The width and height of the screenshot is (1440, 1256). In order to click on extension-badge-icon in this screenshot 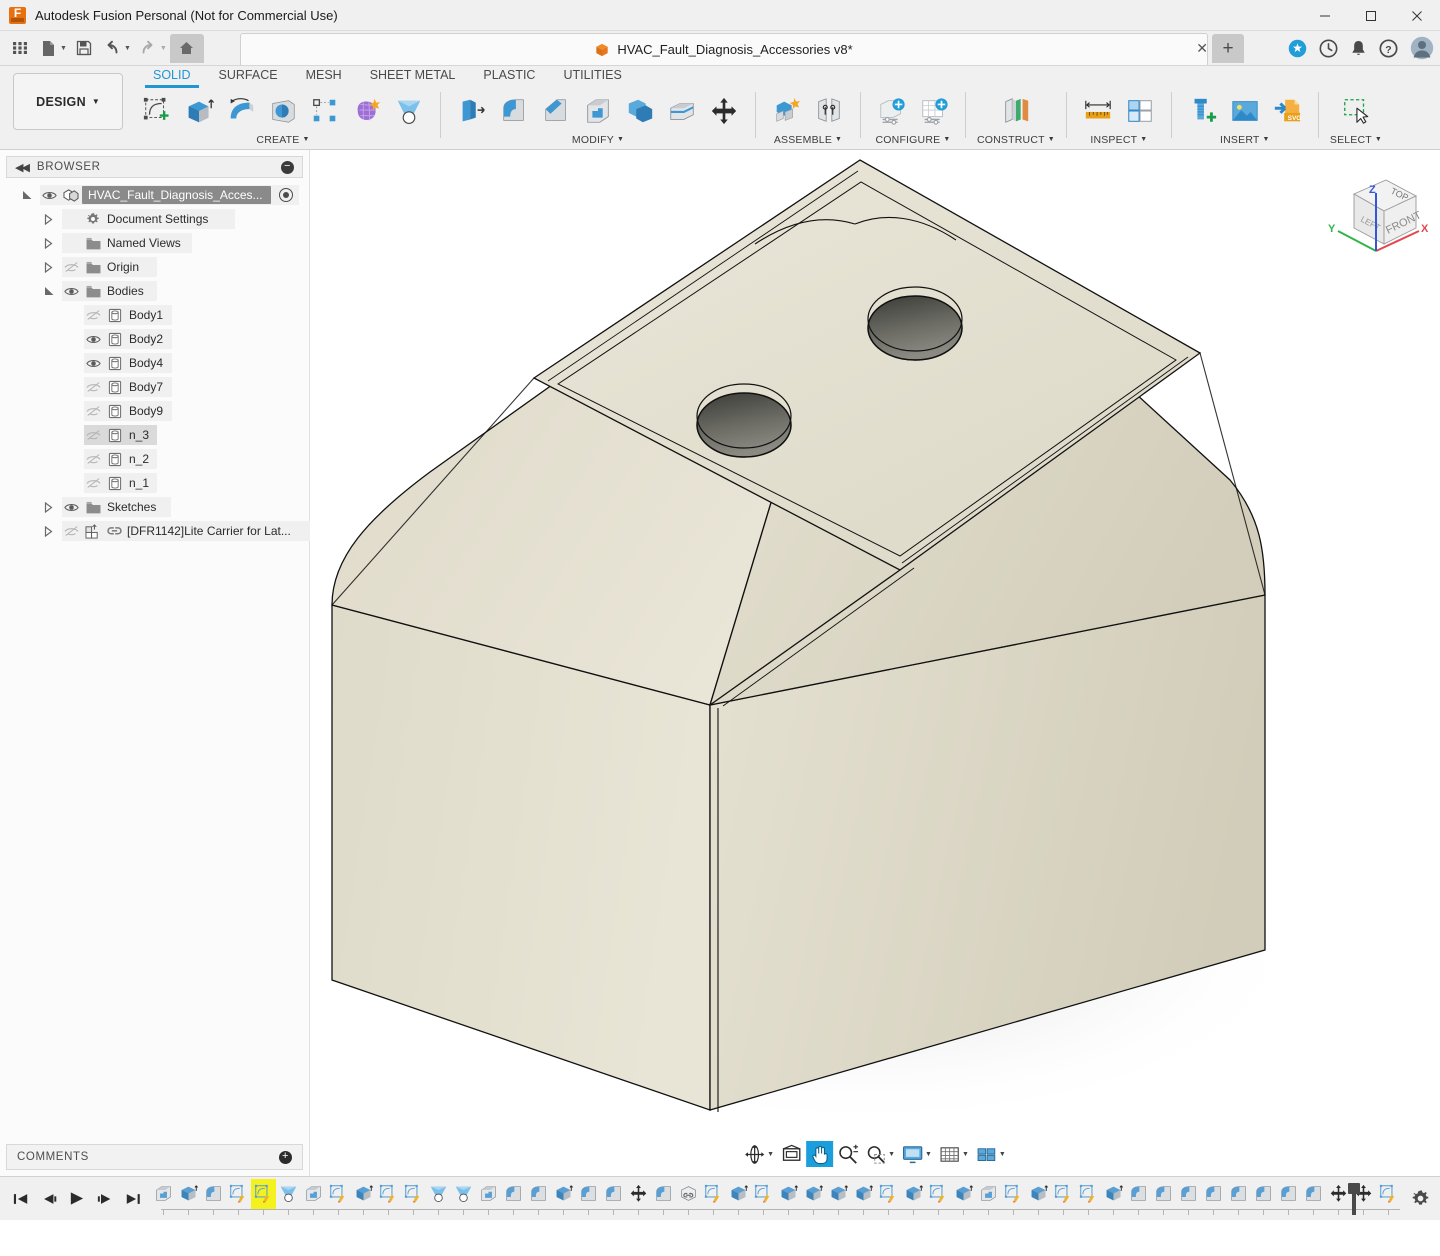, I will do `click(1297, 48)`.